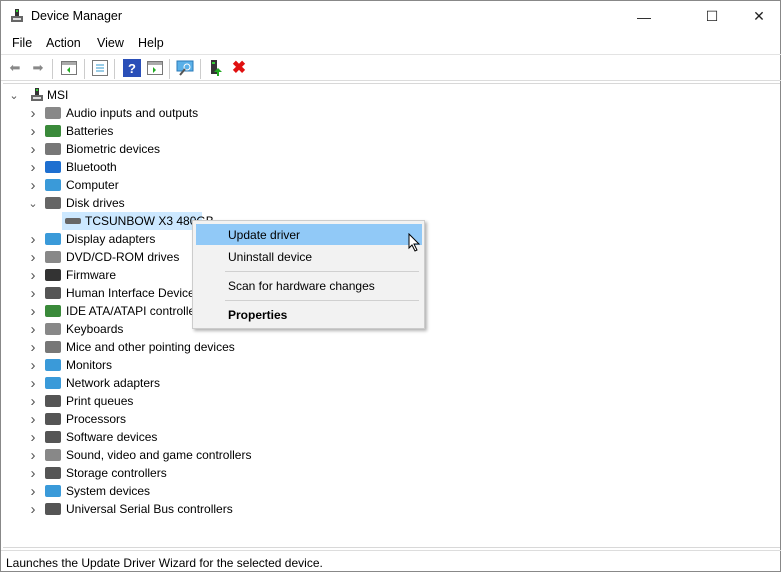 The height and width of the screenshot is (573, 781). Describe the element at coordinates (53, 401) in the screenshot. I see `printer-icon` at that location.